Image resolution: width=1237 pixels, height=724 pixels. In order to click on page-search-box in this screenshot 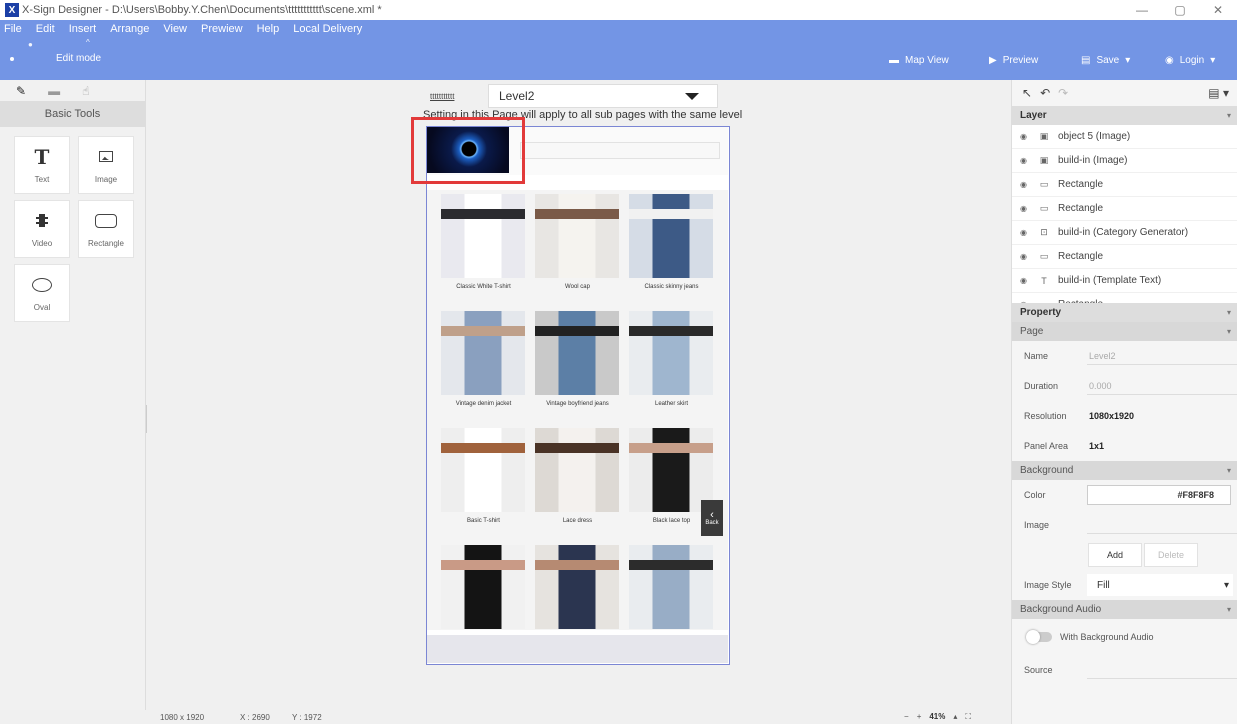, I will do `click(620, 150)`.